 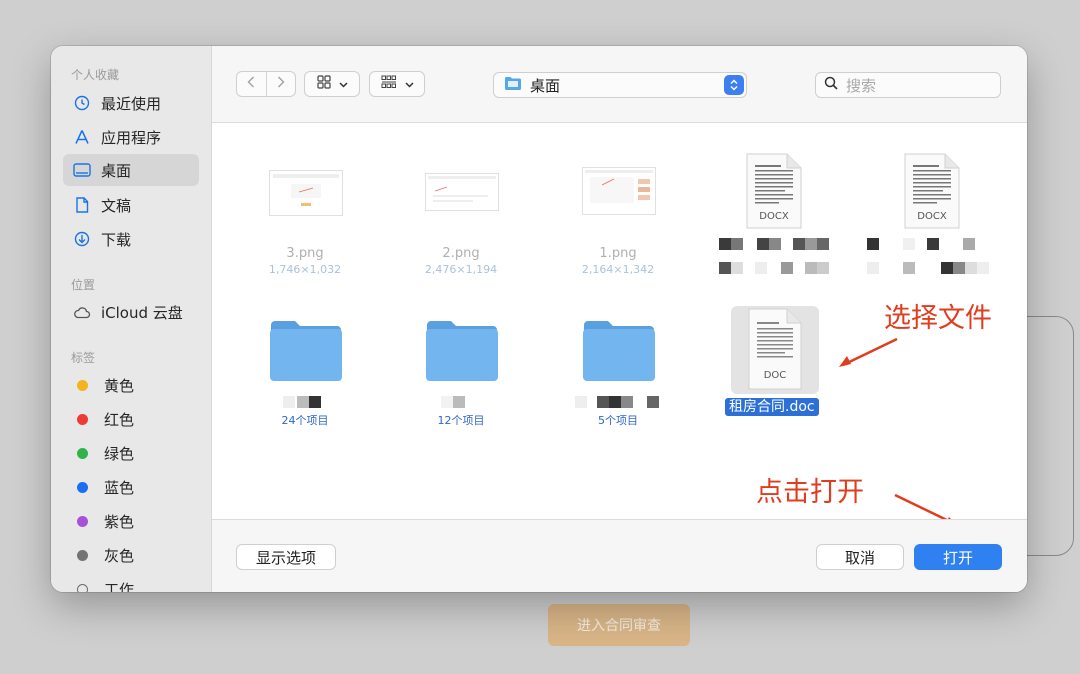 What do you see at coordinates (775, 351) in the screenshot?
I see `doc-file-icon: DOC` at bounding box center [775, 351].